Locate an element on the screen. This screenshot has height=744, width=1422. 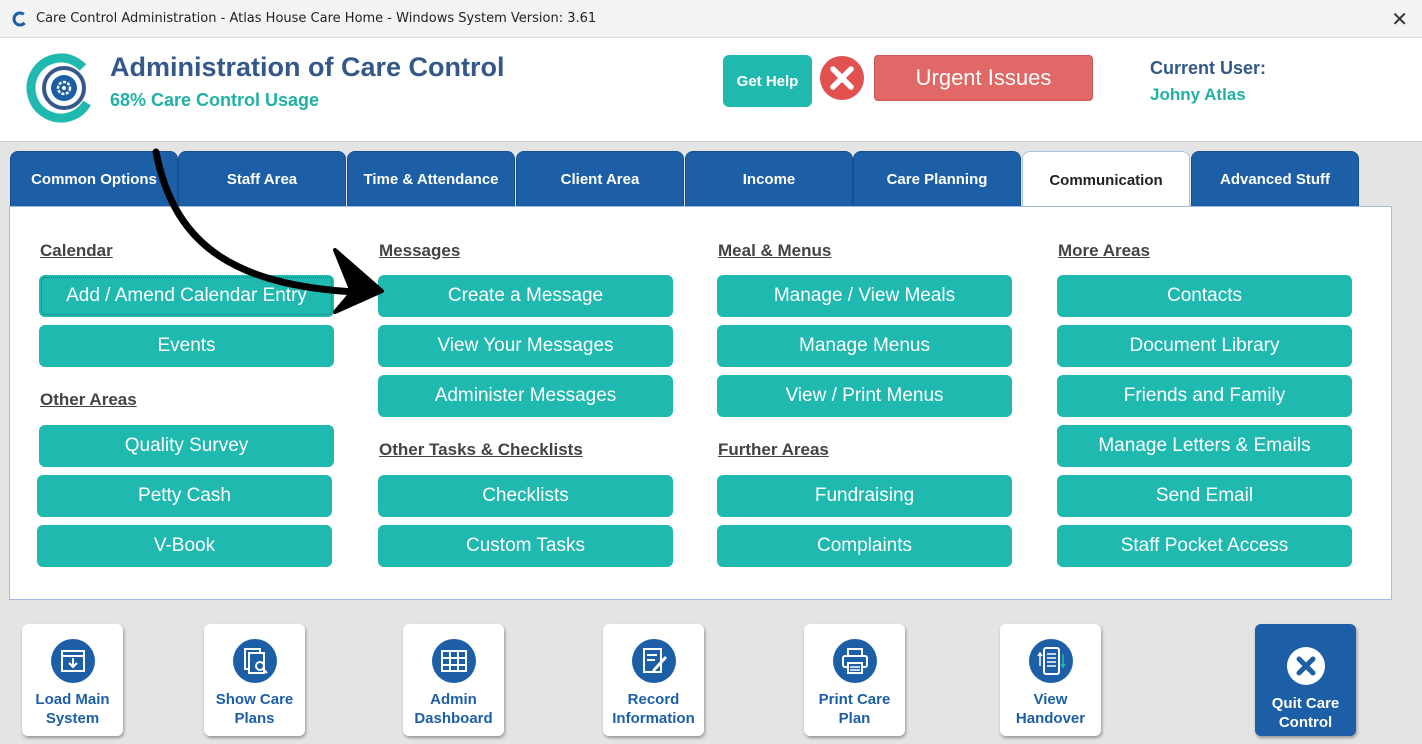
show-care-plans-button: Show Care Plans is located at coordinates (254, 680).